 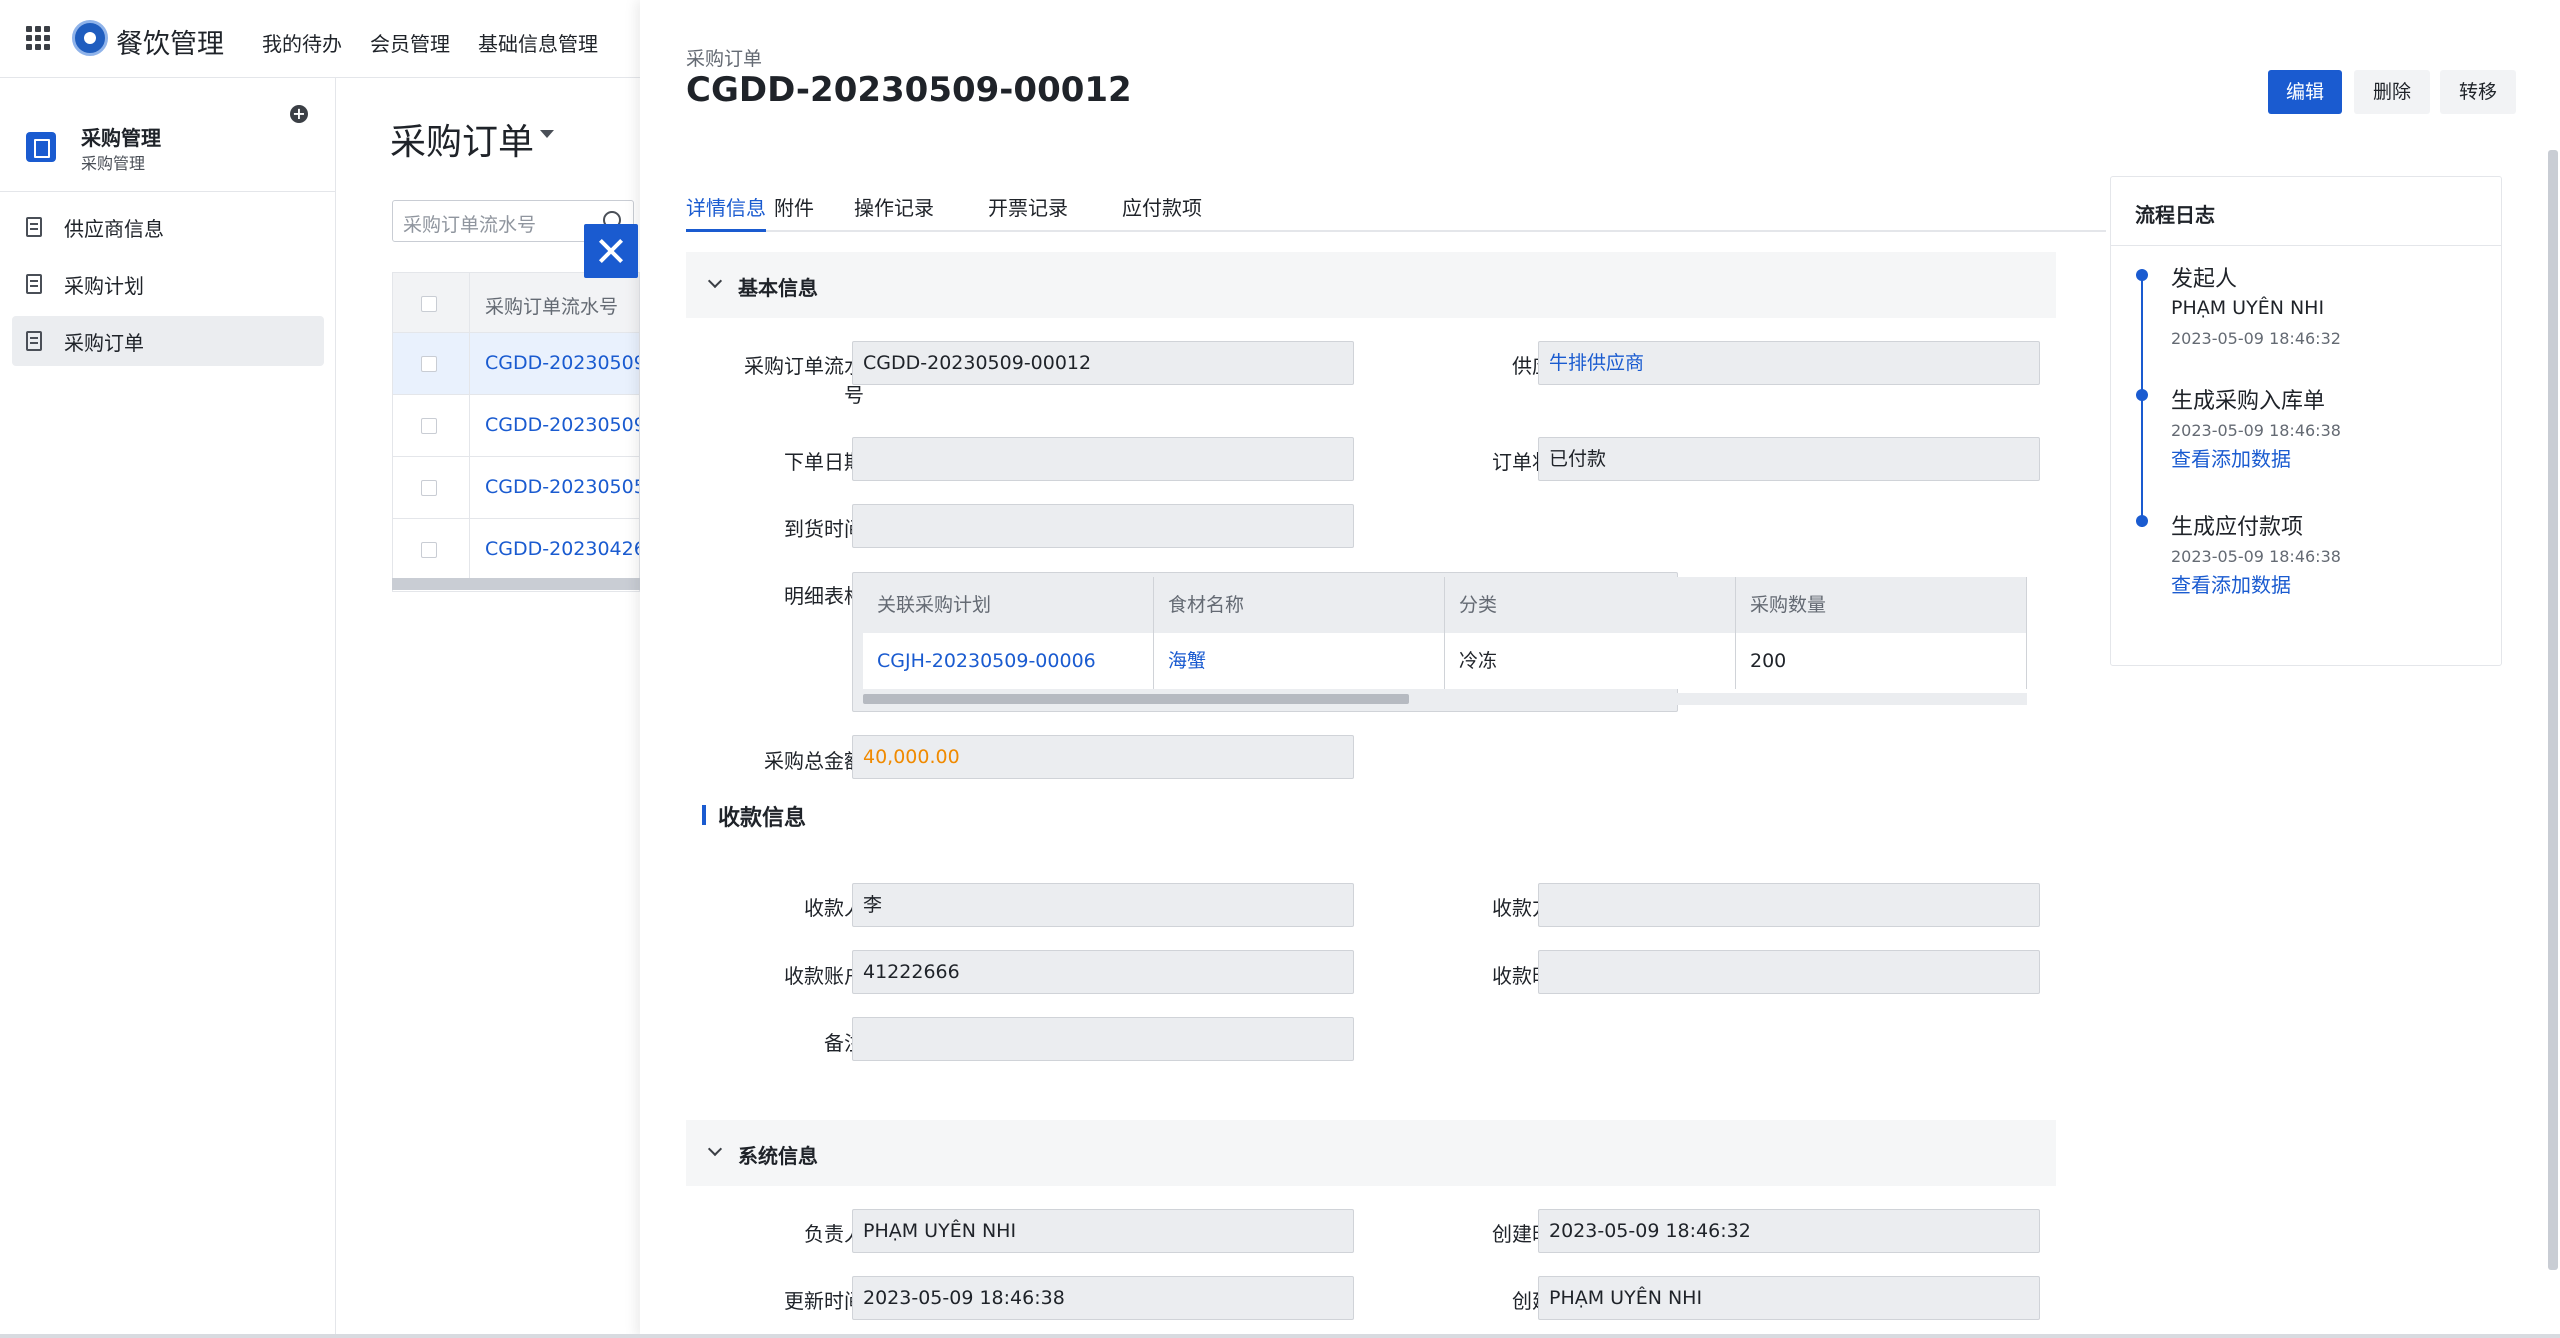 I want to click on list-title: 采购订单, so click(x=462, y=139).